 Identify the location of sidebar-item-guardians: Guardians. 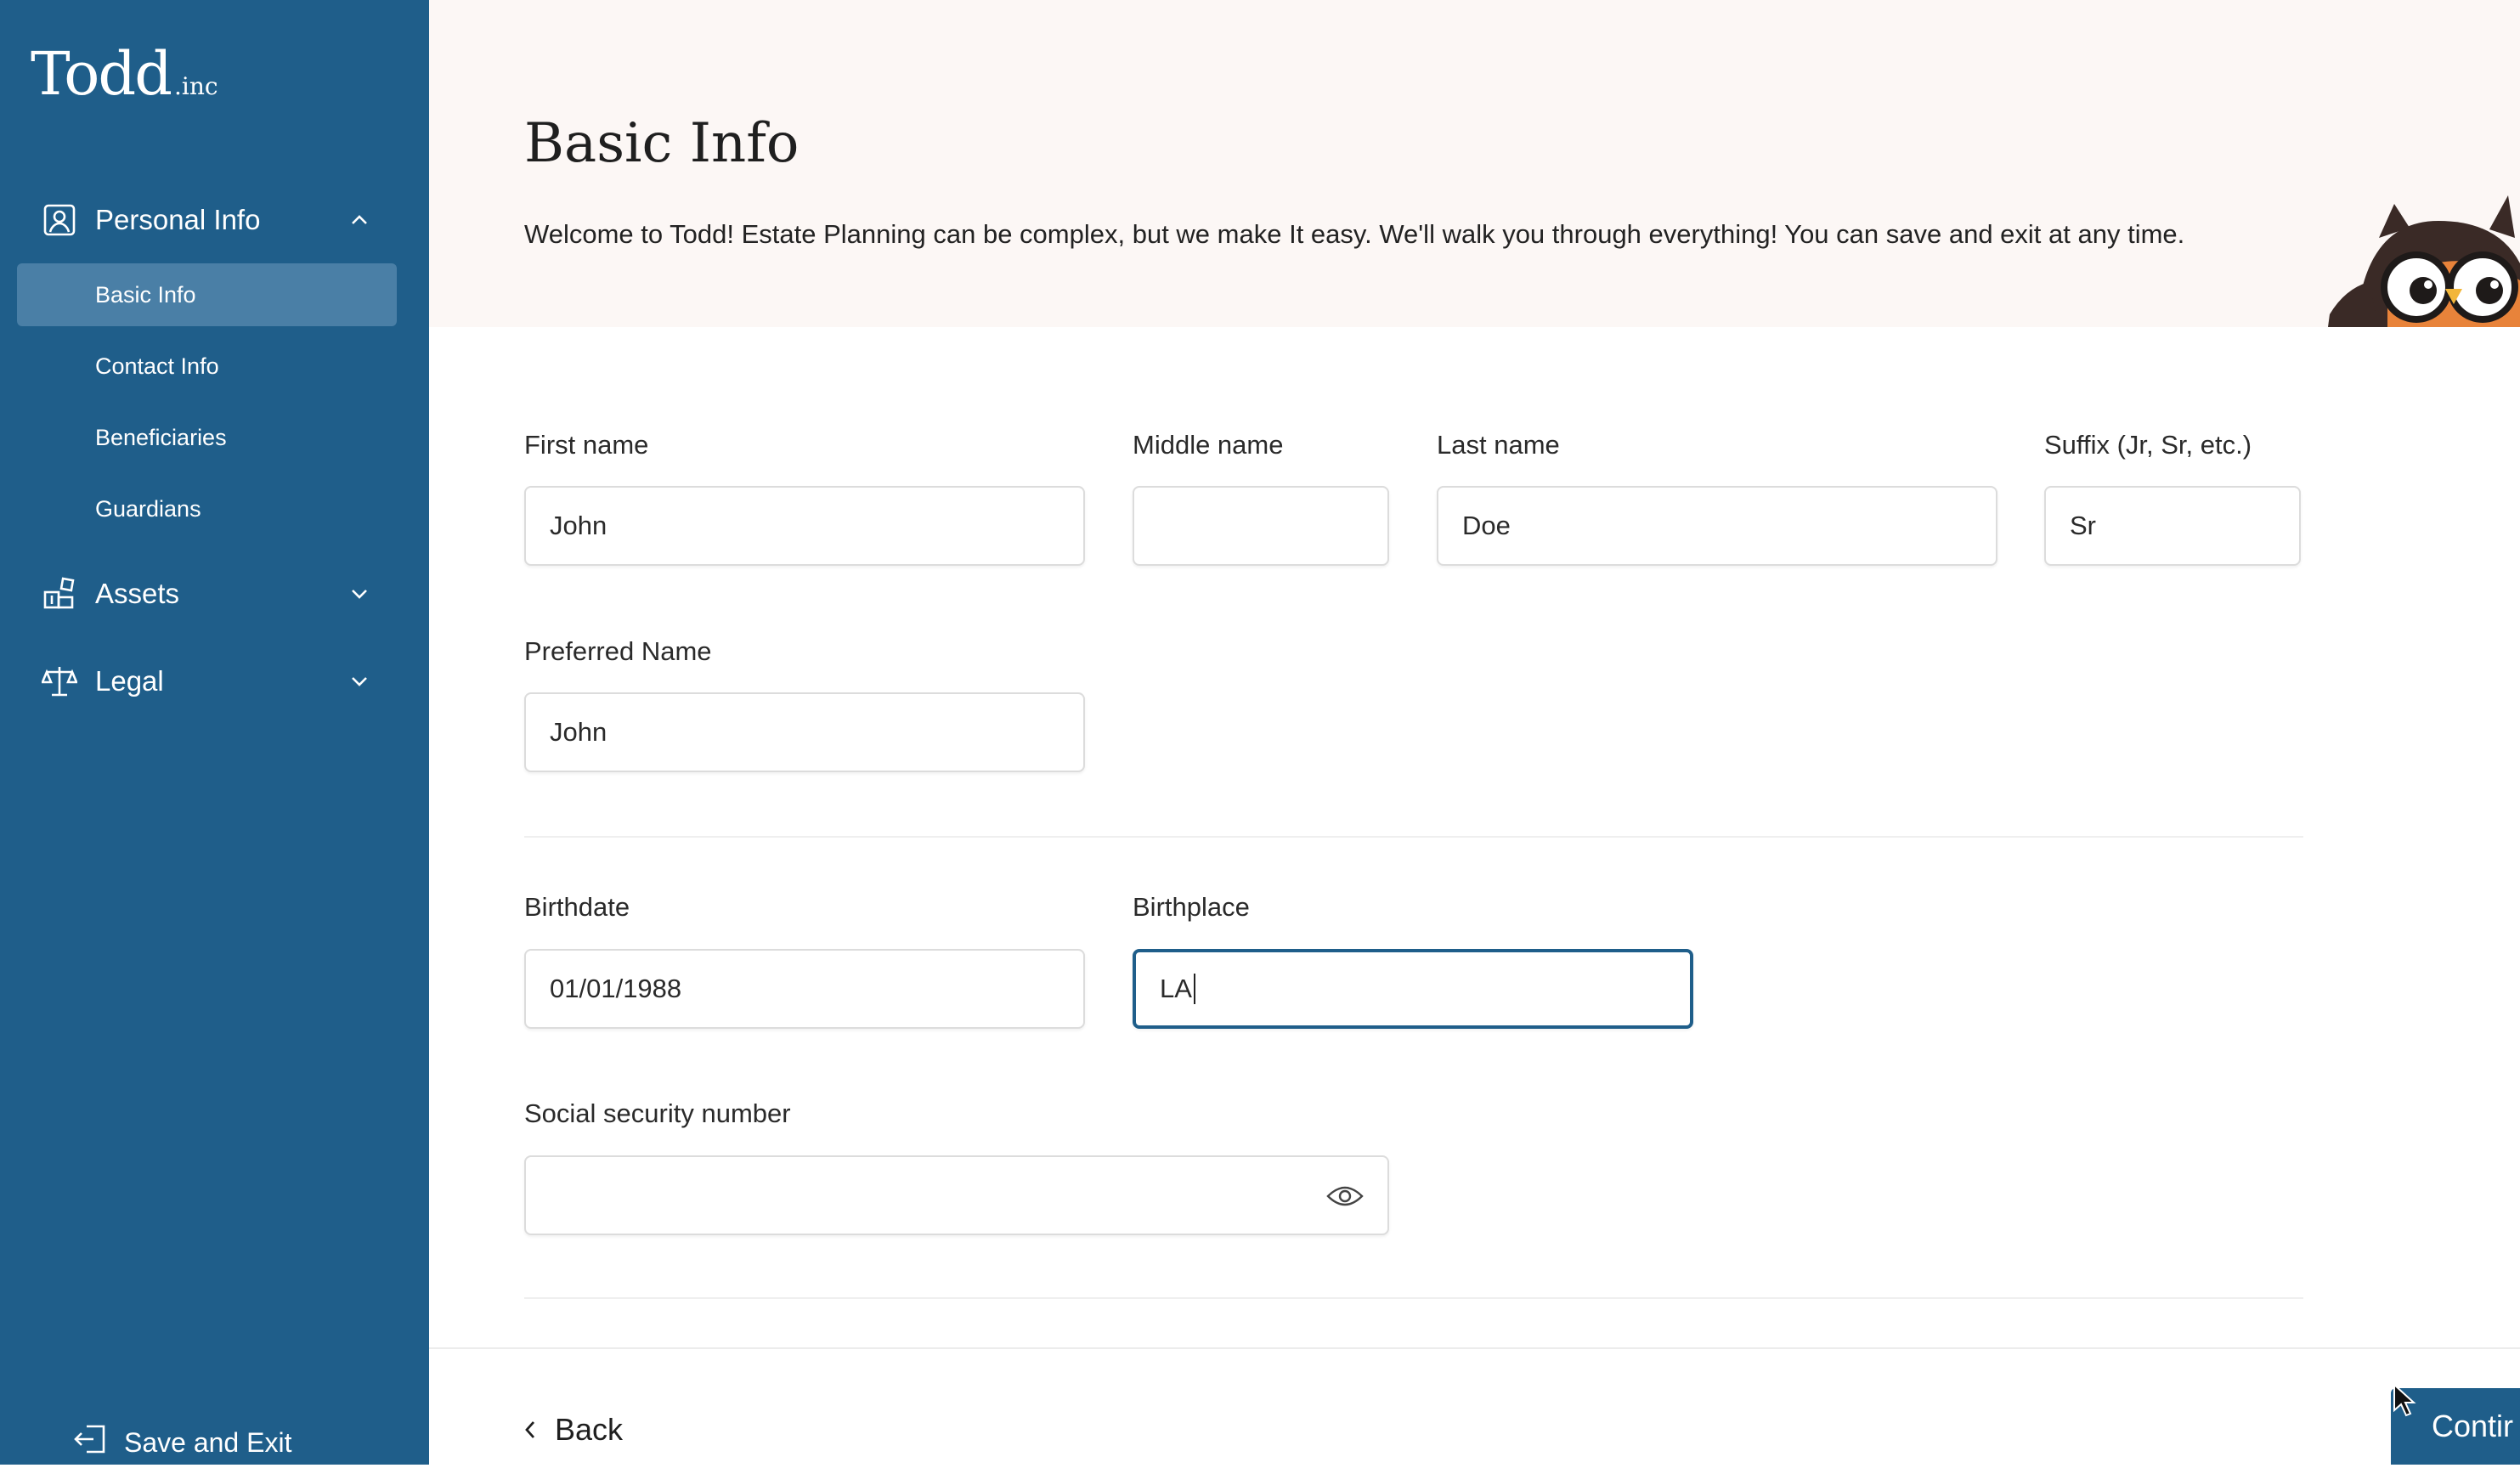
(207, 509).